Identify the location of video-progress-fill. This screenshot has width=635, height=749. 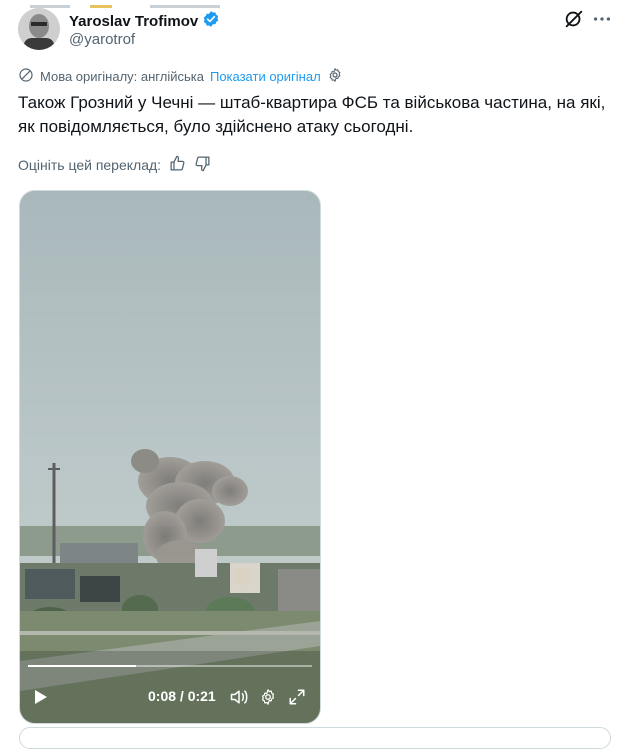
(82, 666).